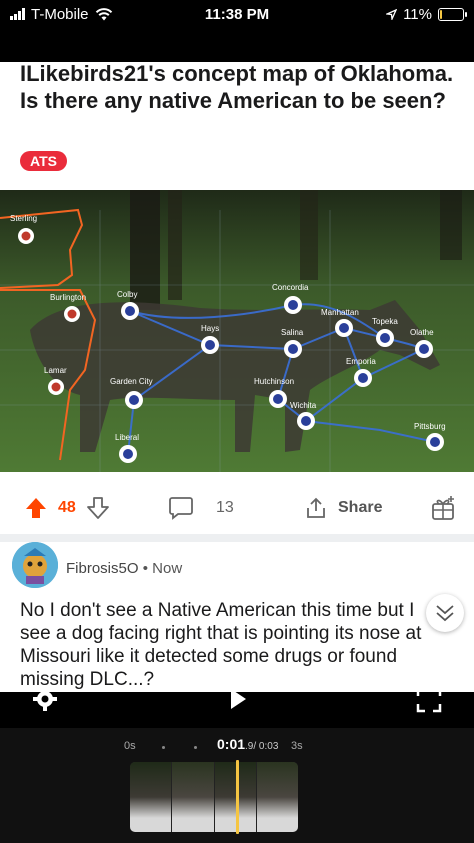 The width and height of the screenshot is (474, 843). Describe the element at coordinates (293, 349) in the screenshot. I see `city-marker-salina` at that location.